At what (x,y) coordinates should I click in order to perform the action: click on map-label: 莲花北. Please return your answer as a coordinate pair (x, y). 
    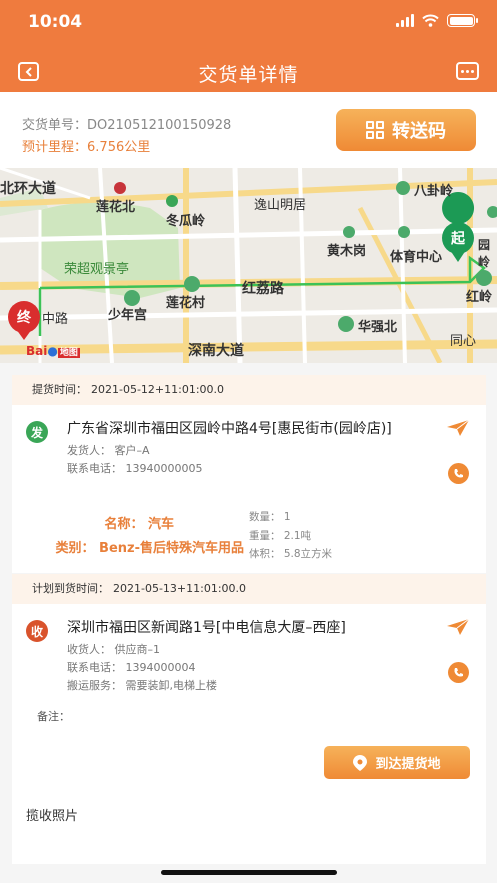
    Looking at the image, I should click on (116, 207).